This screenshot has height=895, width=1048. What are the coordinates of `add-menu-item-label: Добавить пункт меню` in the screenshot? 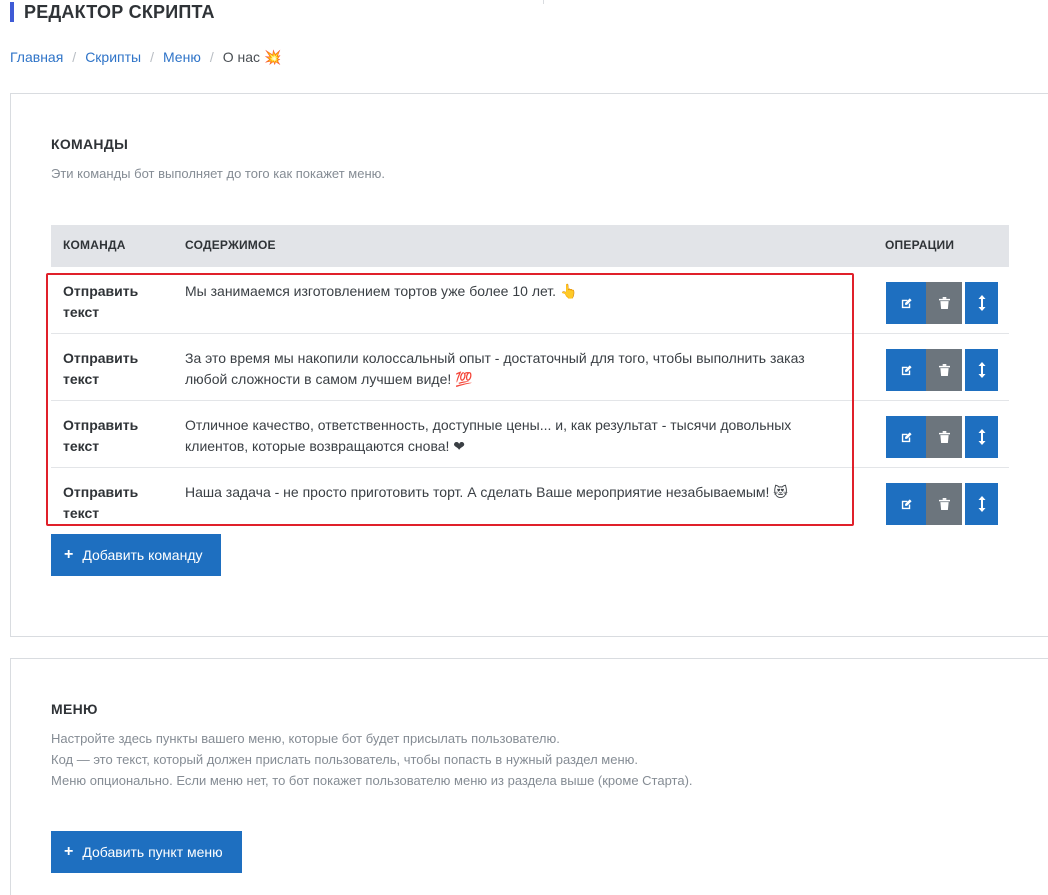 It's located at (152, 852).